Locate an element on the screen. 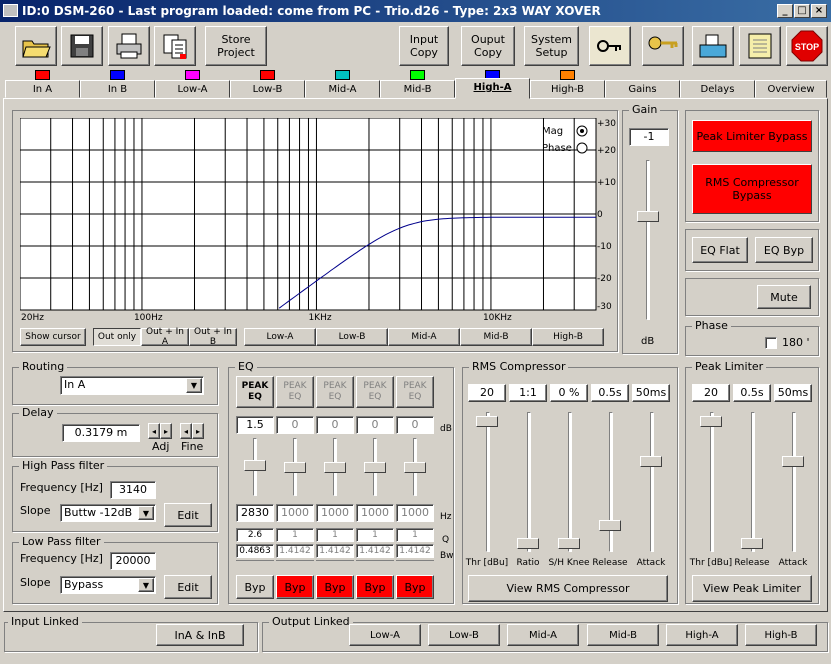 The image size is (831, 664). rms-value-field: 0.5s is located at coordinates (610, 393).